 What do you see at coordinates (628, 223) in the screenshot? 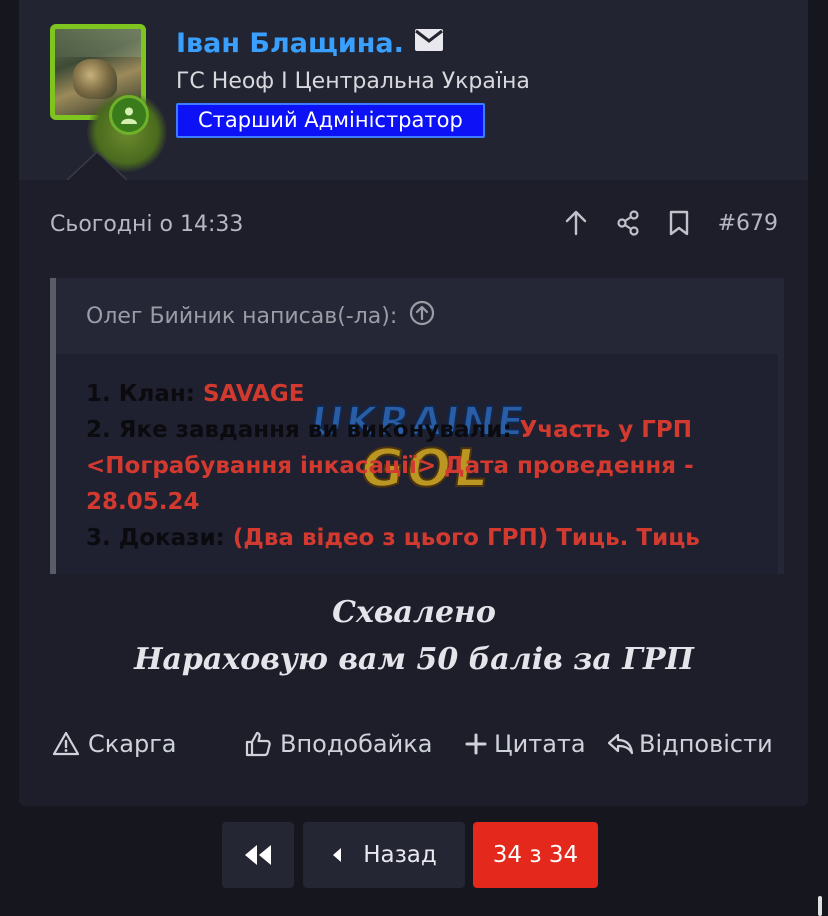
I see `share-icon` at bounding box center [628, 223].